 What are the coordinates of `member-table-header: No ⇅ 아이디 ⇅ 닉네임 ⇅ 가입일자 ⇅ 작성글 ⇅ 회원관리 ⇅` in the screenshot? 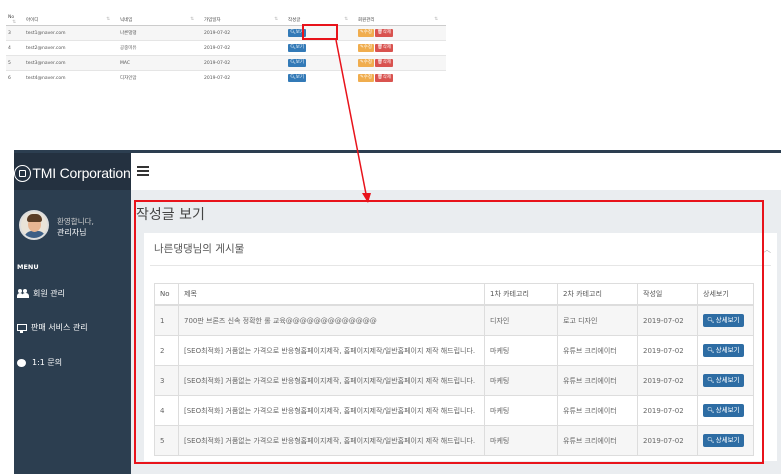 It's located at (226, 20).